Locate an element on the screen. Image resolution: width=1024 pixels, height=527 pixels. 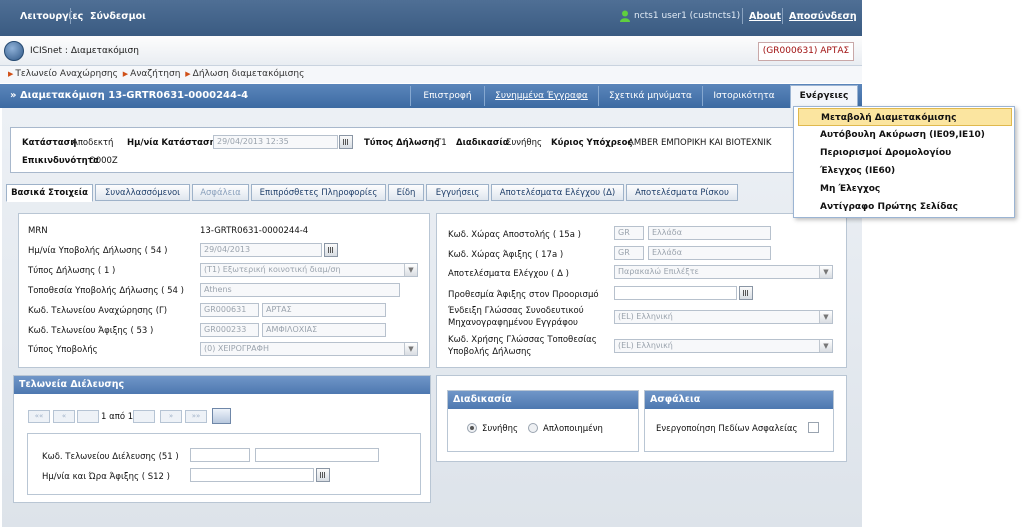
danger-value: O000Z is located at coordinates (103, 161).